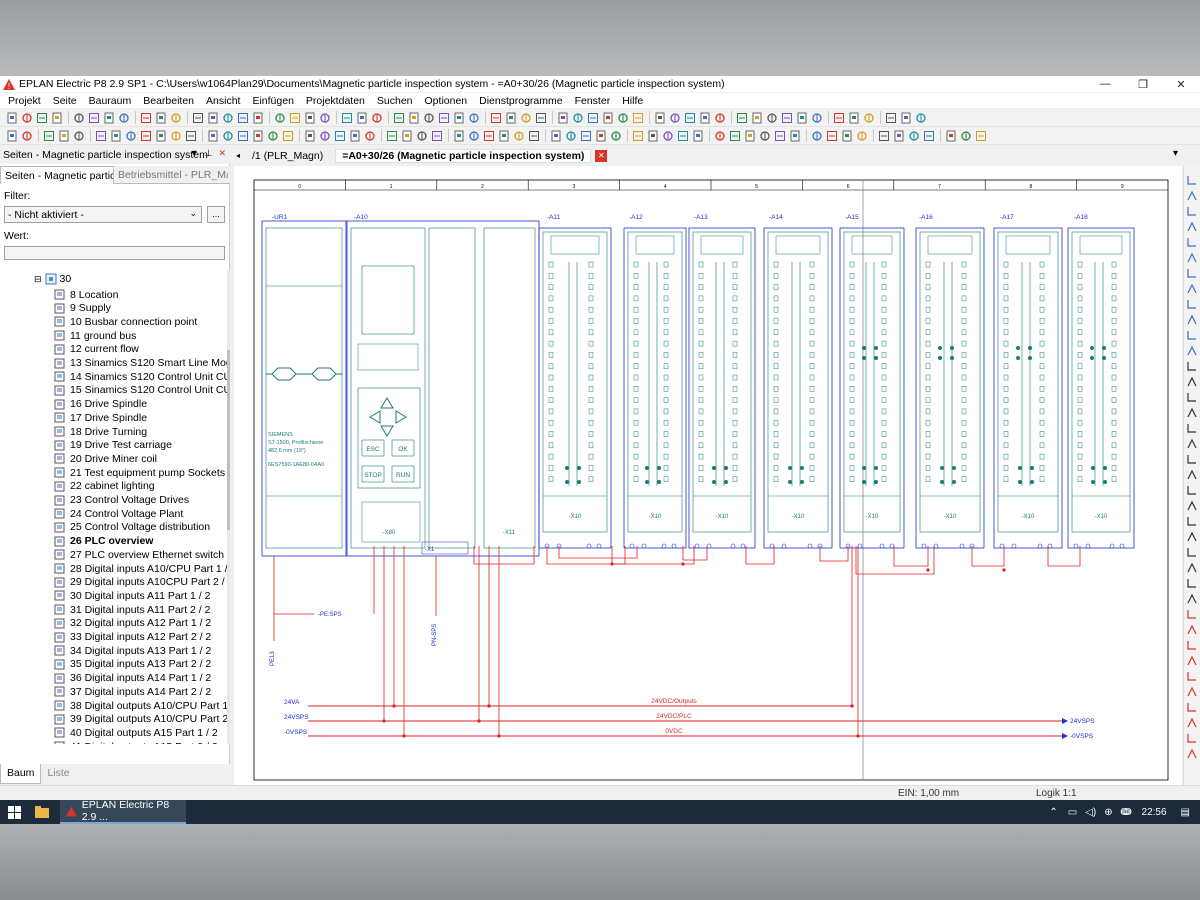 The image size is (1200, 900). Describe the element at coordinates (395, 101) in the screenshot. I see `menu-suchen: Suchen` at that location.